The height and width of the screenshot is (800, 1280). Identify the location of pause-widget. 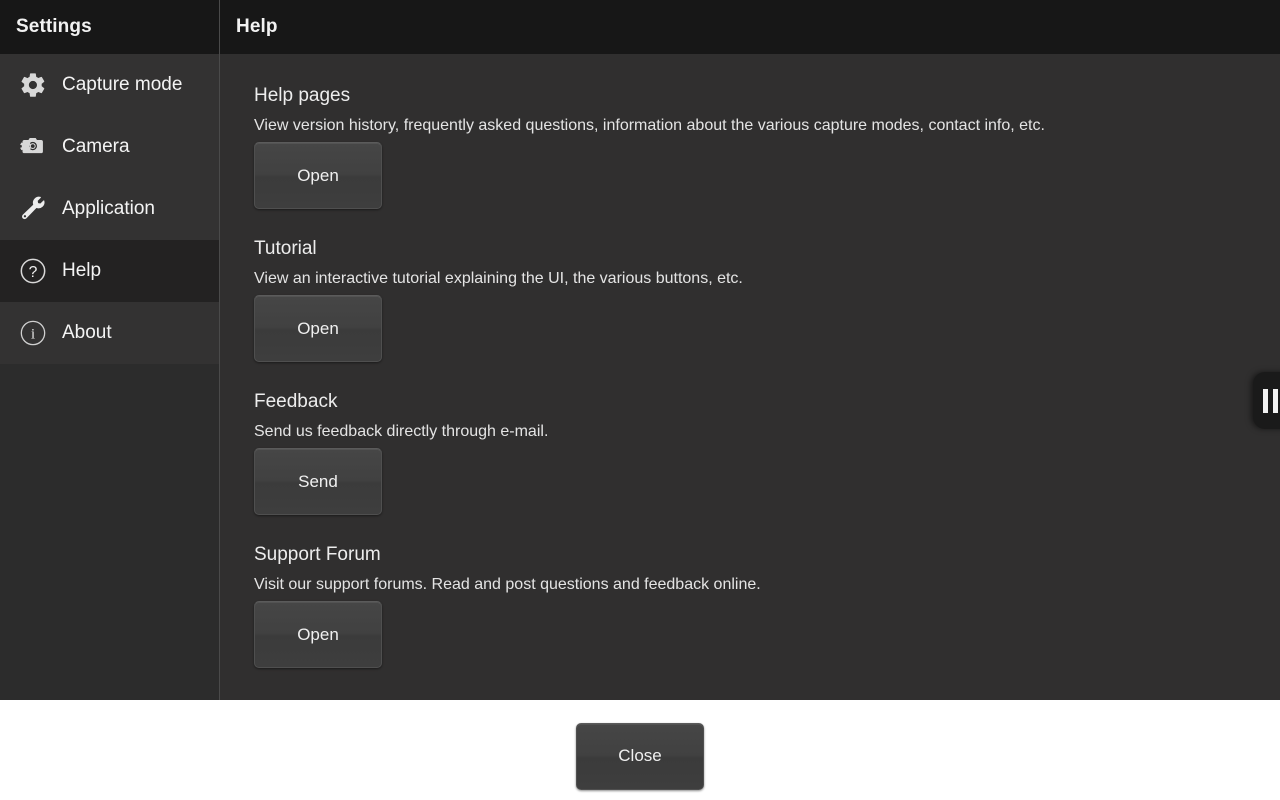
(1266, 400).